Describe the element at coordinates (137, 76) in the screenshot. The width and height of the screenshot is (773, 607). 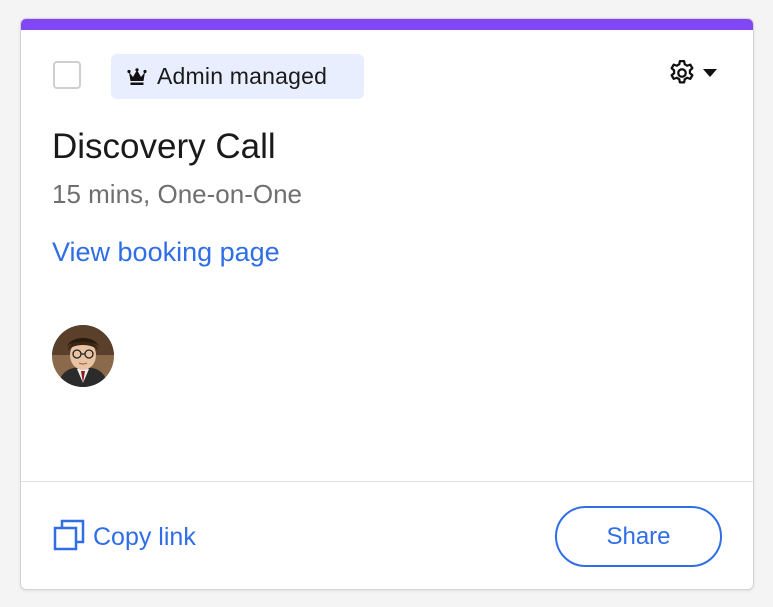
I see `crown-icon` at that location.